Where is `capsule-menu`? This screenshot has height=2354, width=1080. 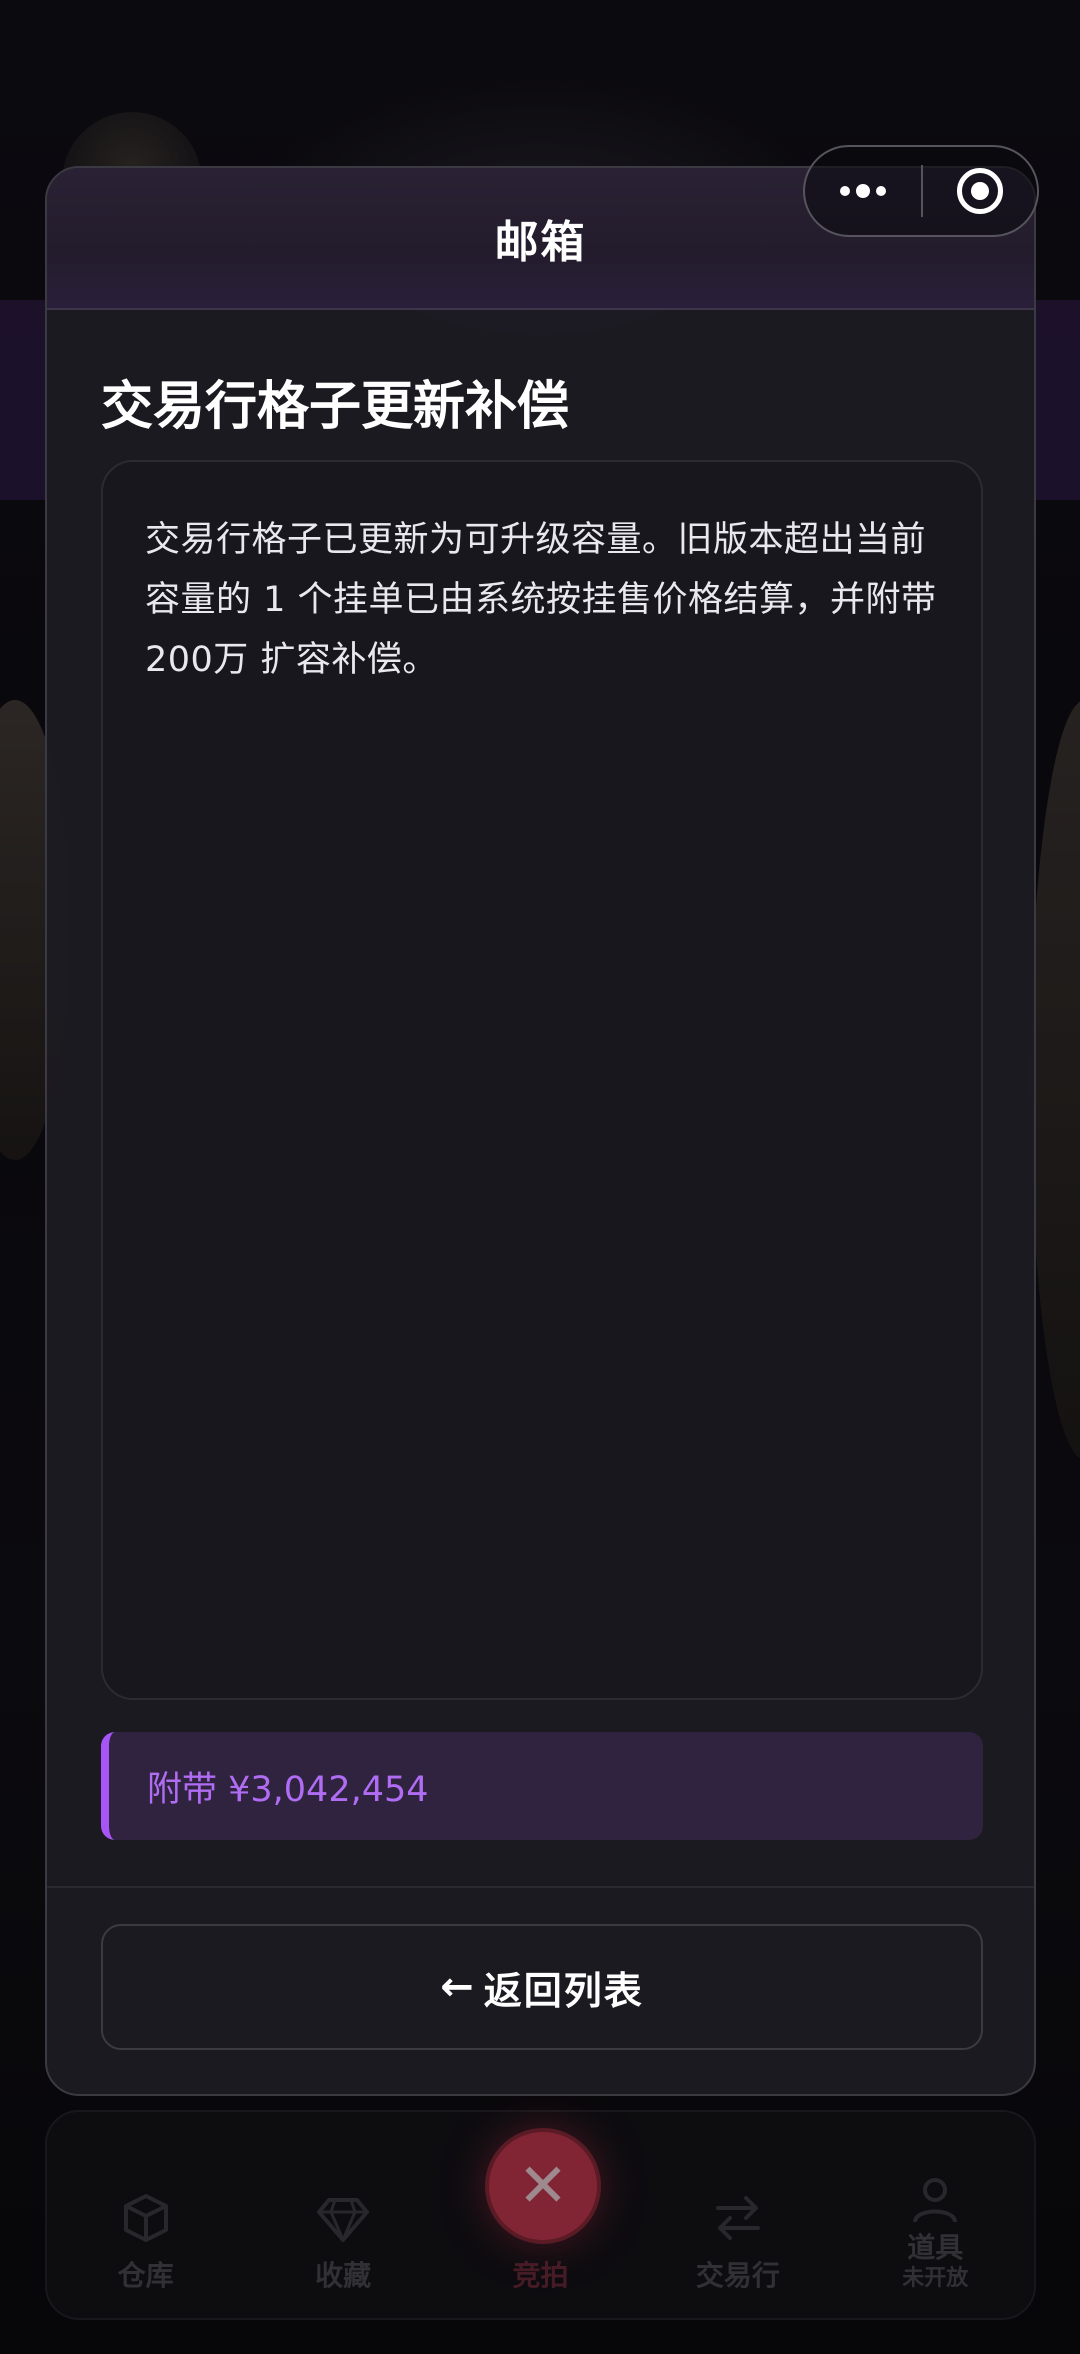 capsule-menu is located at coordinates (921, 191).